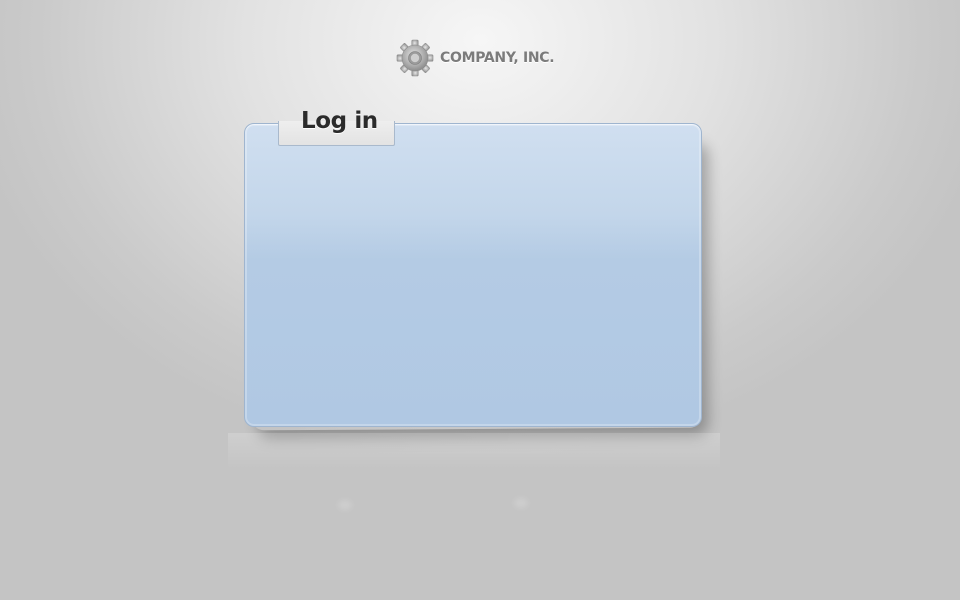  Describe the element at coordinates (474, 451) in the screenshot. I see `panel-reflection` at that location.